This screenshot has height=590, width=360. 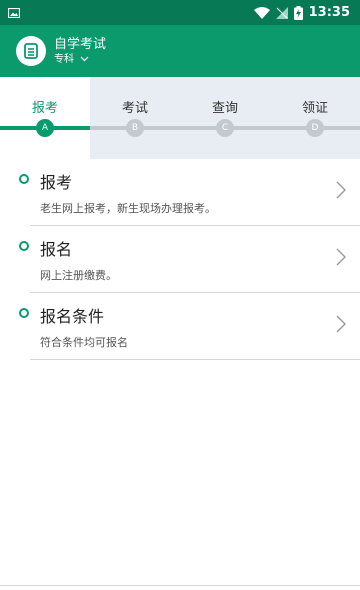 I want to click on step-label: 领证, so click(x=314, y=108).